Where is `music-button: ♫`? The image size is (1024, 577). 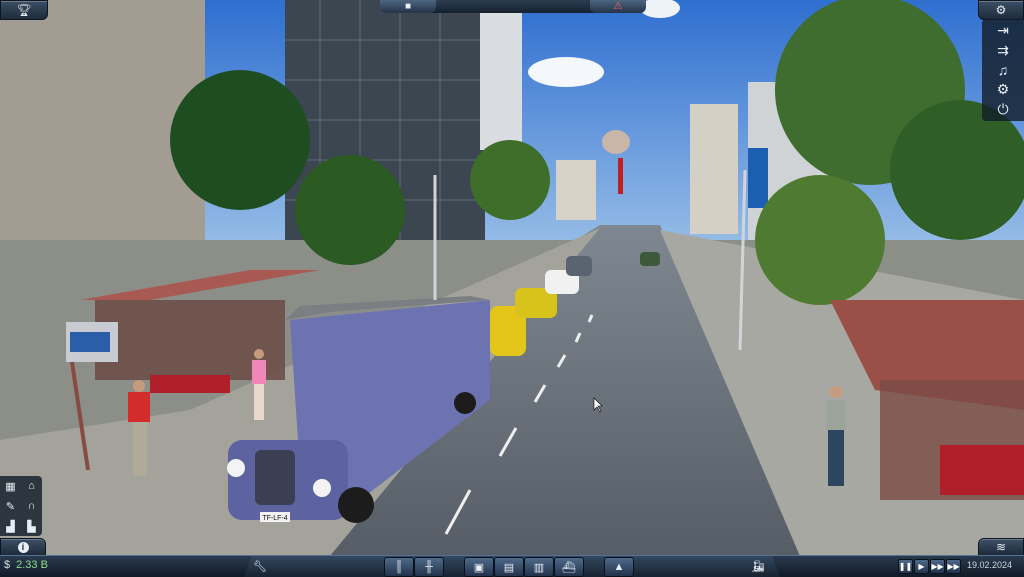
music-button: ♫ is located at coordinates (1003, 70).